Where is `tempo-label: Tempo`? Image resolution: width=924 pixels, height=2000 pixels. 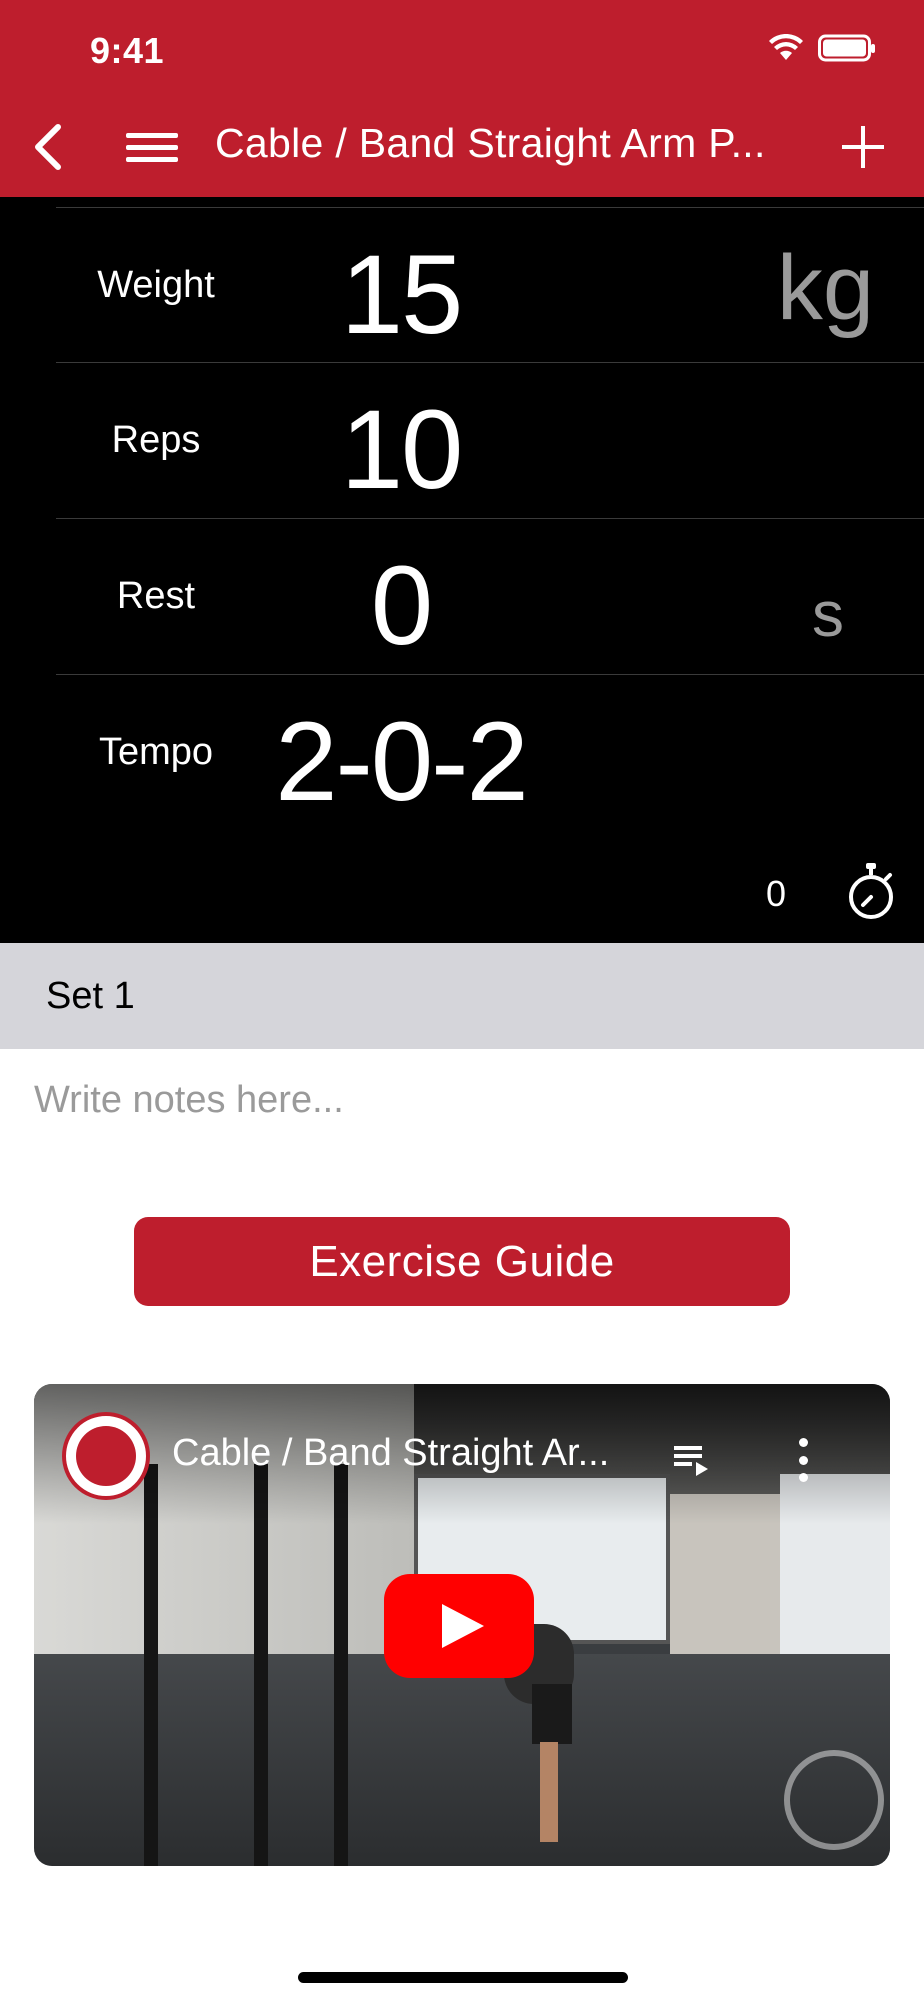
tempo-label: Tempo is located at coordinates (156, 752).